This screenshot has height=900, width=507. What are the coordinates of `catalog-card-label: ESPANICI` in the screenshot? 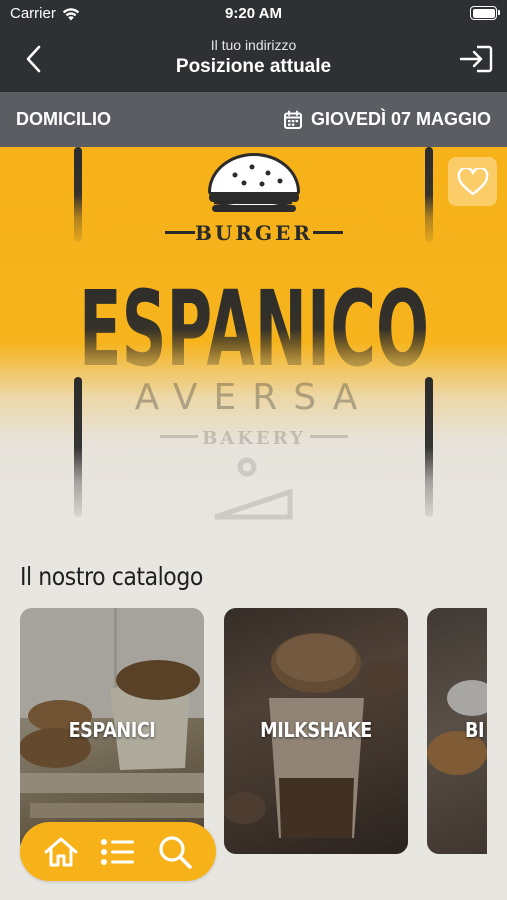 It's located at (112, 730).